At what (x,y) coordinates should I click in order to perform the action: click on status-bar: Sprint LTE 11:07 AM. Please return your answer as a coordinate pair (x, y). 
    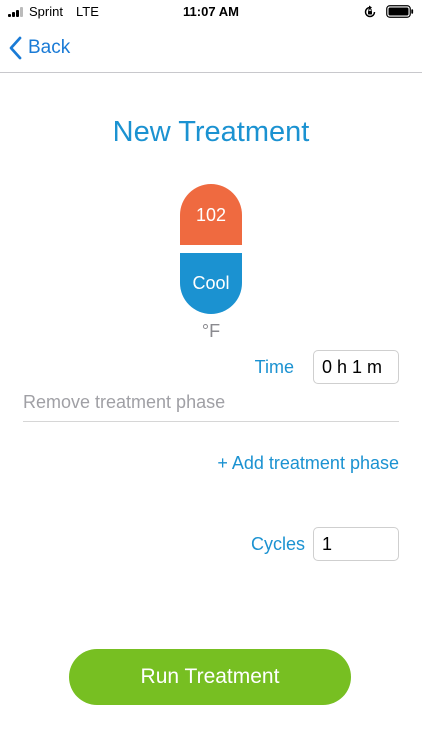
    Looking at the image, I should click on (211, 12).